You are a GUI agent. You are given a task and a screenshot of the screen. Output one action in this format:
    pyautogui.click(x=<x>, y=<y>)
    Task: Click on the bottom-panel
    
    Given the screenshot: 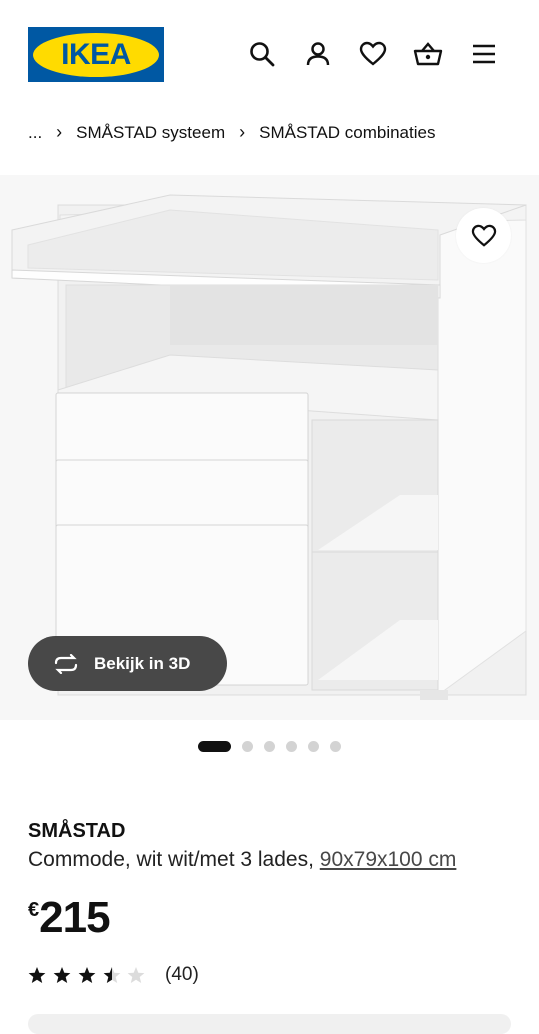 What is the action you would take?
    pyautogui.click(x=269, y=1024)
    